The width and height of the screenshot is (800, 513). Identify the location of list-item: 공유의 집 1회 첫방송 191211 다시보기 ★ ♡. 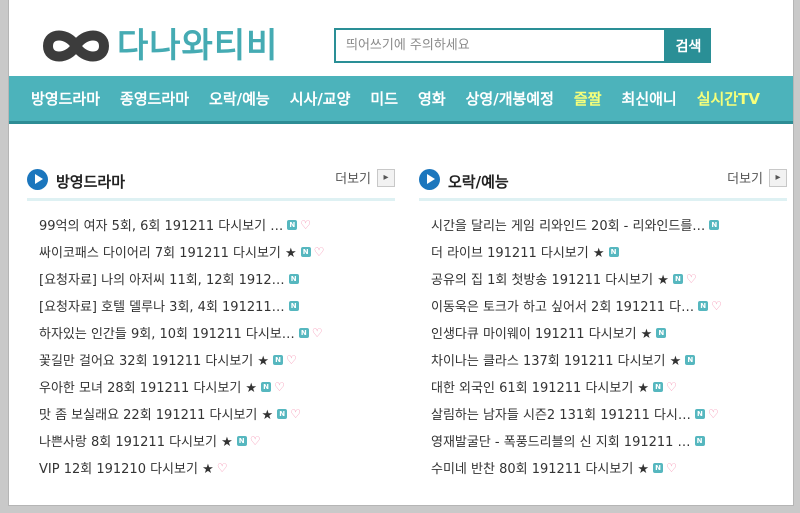
(609, 278).